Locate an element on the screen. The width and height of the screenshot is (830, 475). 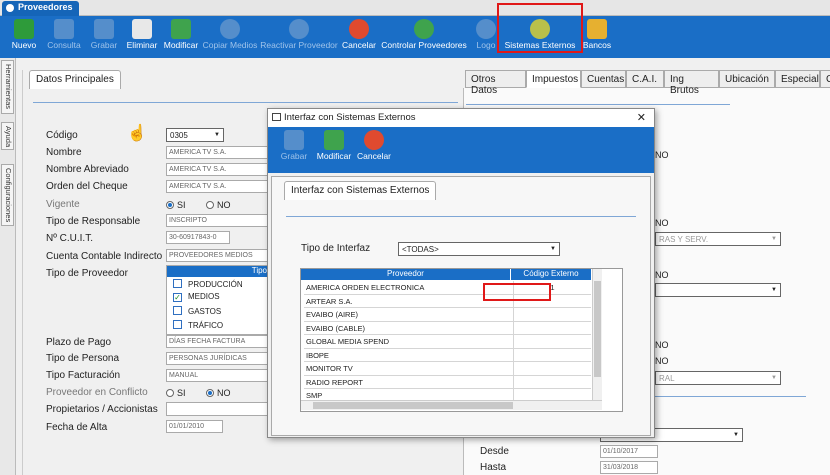
nuevo-button: Nuevo is located at coordinates (24, 37).